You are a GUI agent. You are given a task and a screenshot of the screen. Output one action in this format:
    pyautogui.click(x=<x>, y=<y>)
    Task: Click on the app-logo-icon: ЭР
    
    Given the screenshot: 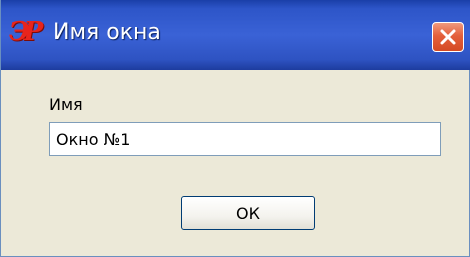 What is the action you would take?
    pyautogui.click(x=26, y=32)
    